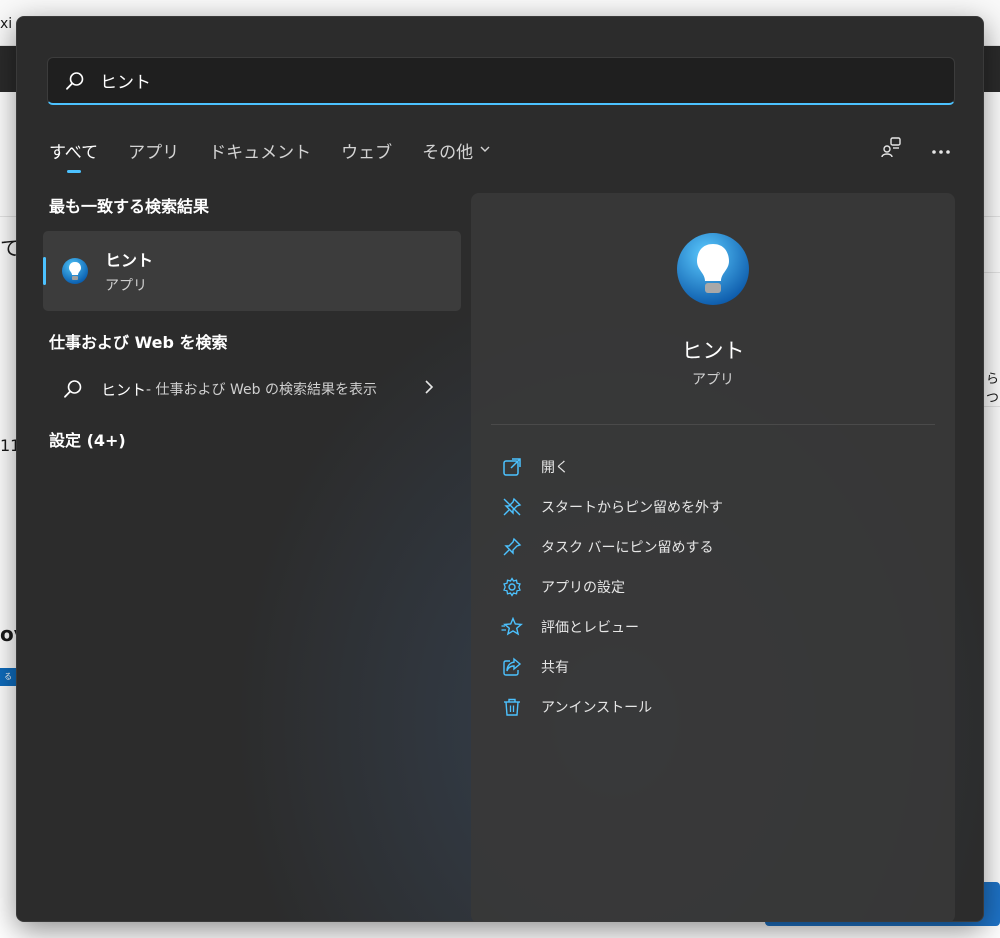 This screenshot has height=938, width=1000. Describe the element at coordinates (512, 627) in the screenshot. I see `star-review-icon` at that location.